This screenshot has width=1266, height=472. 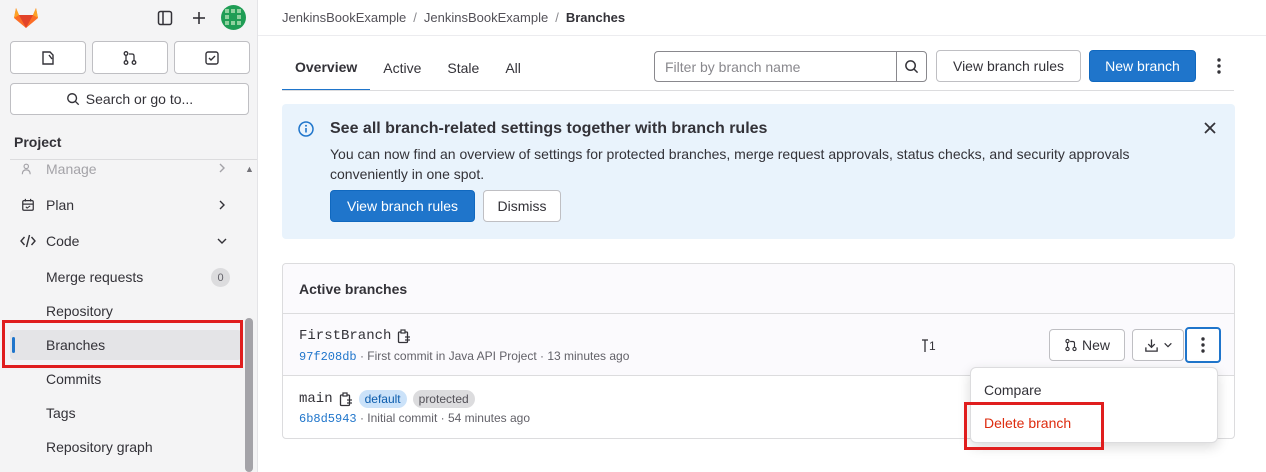 I want to click on sidebar-item-label: Tags, so click(x=61, y=413).